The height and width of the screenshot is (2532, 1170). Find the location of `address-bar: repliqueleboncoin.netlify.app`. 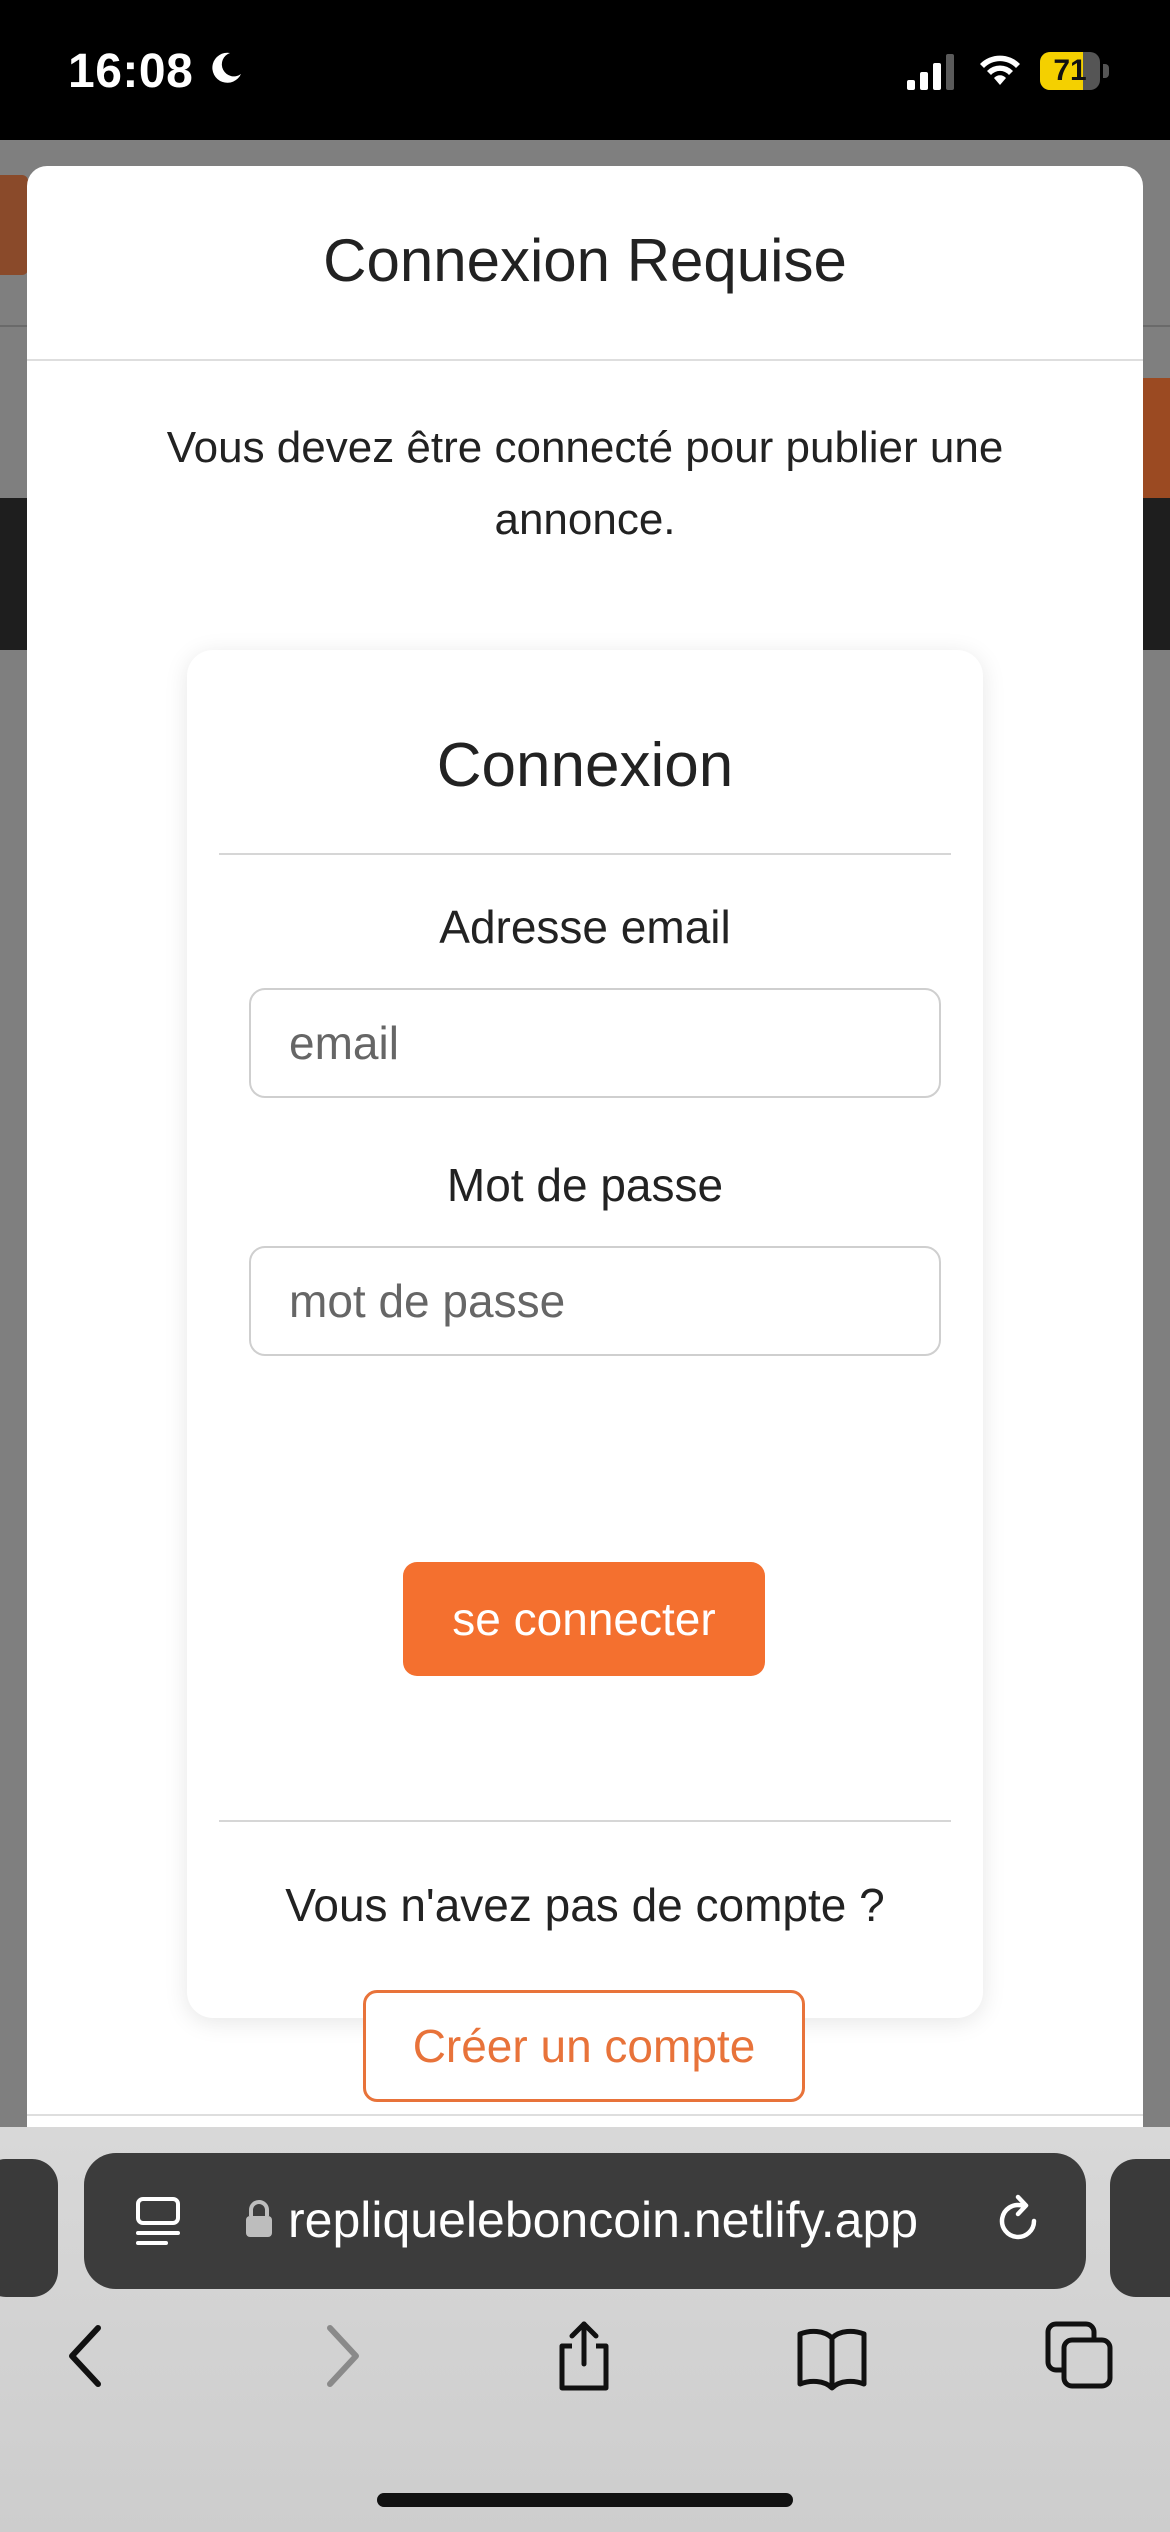

address-bar: repliqueleboncoin.netlify.app is located at coordinates (585, 2221).